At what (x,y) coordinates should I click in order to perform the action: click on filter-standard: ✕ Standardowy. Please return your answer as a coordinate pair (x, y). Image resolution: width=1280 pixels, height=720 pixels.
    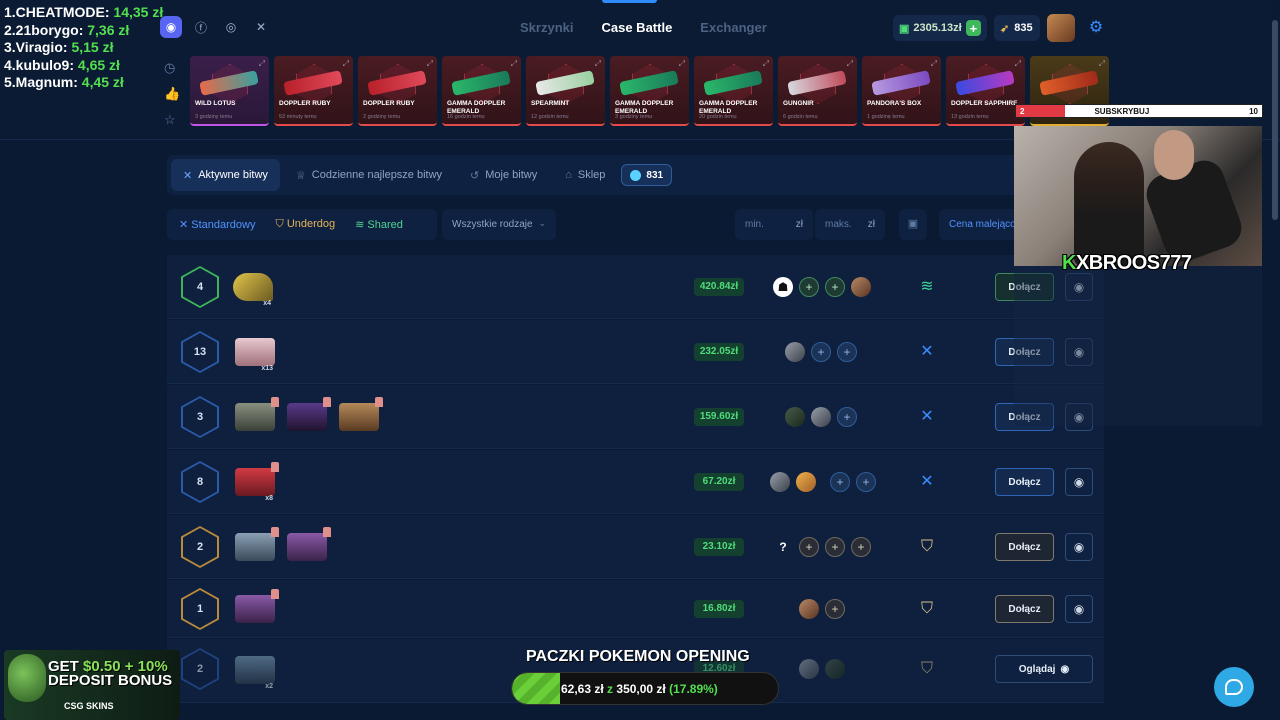
    Looking at the image, I should click on (217, 224).